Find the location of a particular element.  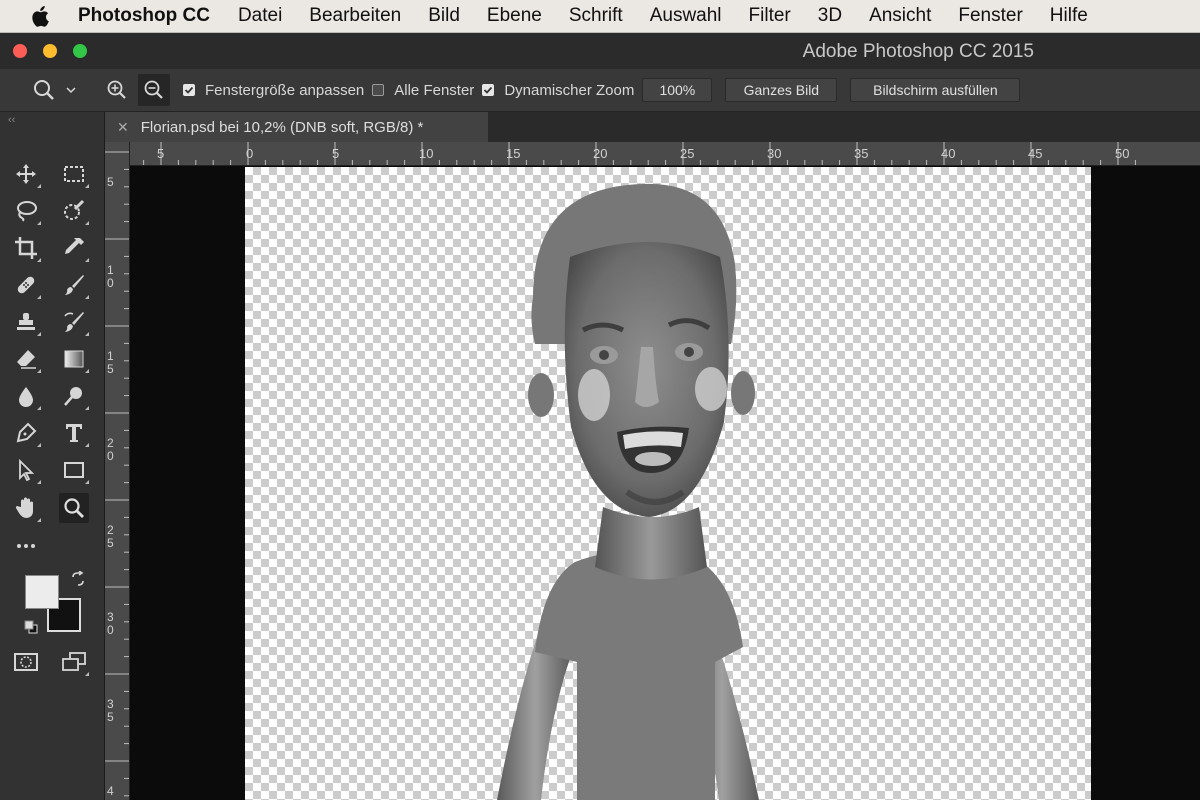

window-title-bar: Adobe Photoshop CC 2015 is located at coordinates (600, 51).